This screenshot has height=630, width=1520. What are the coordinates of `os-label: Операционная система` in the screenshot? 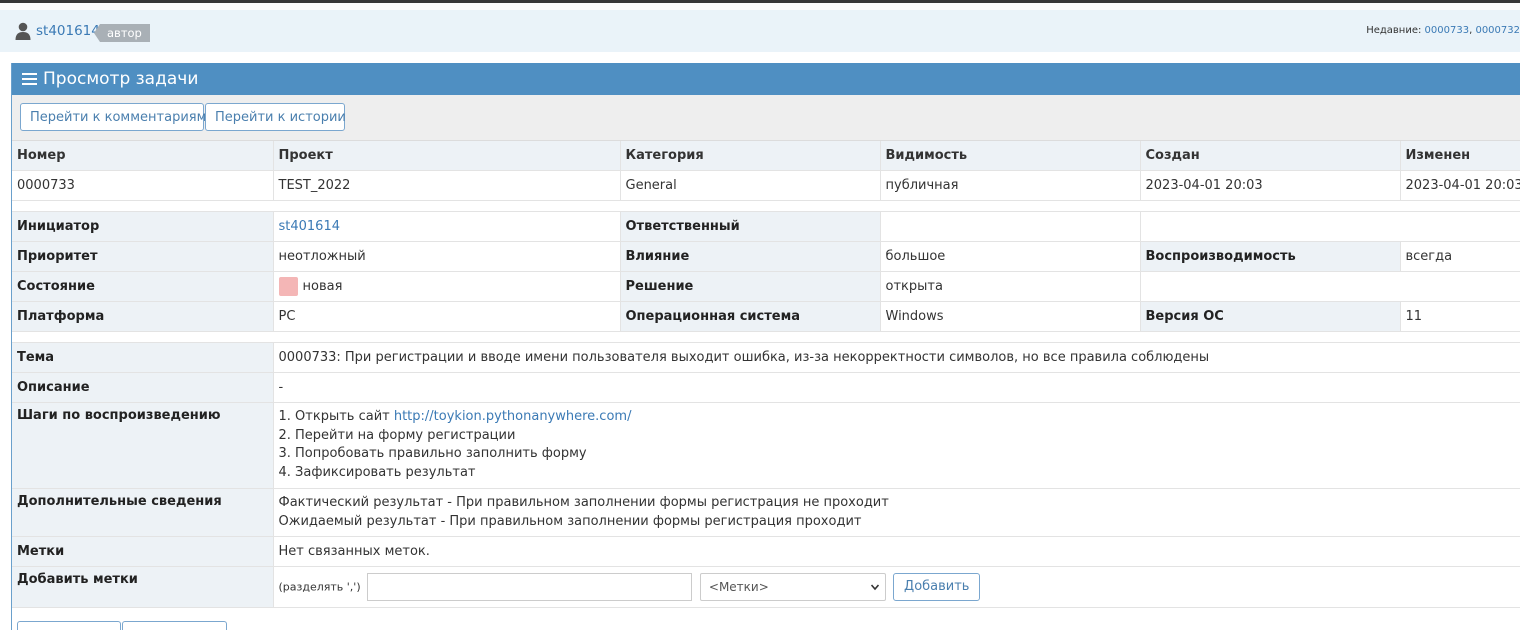 It's located at (750, 316).